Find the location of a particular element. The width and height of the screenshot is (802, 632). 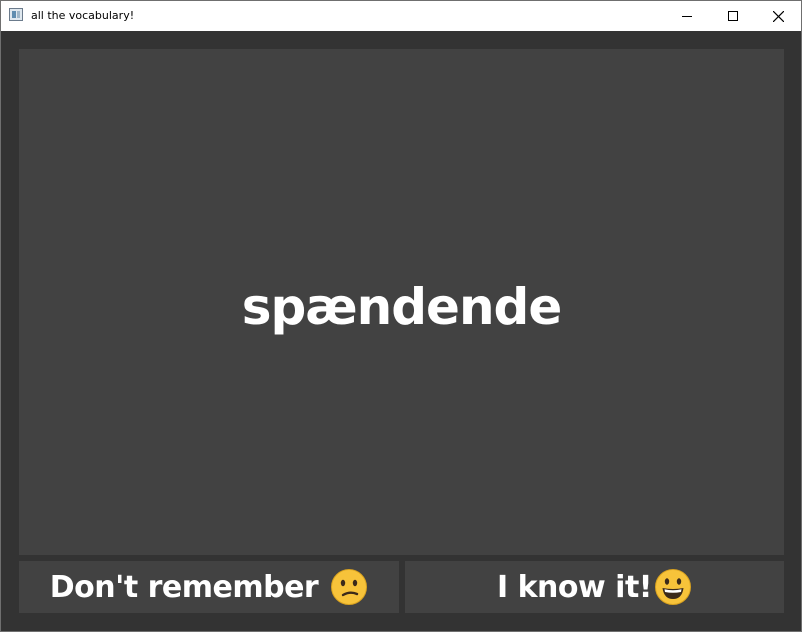

maximize-icon is located at coordinates (733, 16).